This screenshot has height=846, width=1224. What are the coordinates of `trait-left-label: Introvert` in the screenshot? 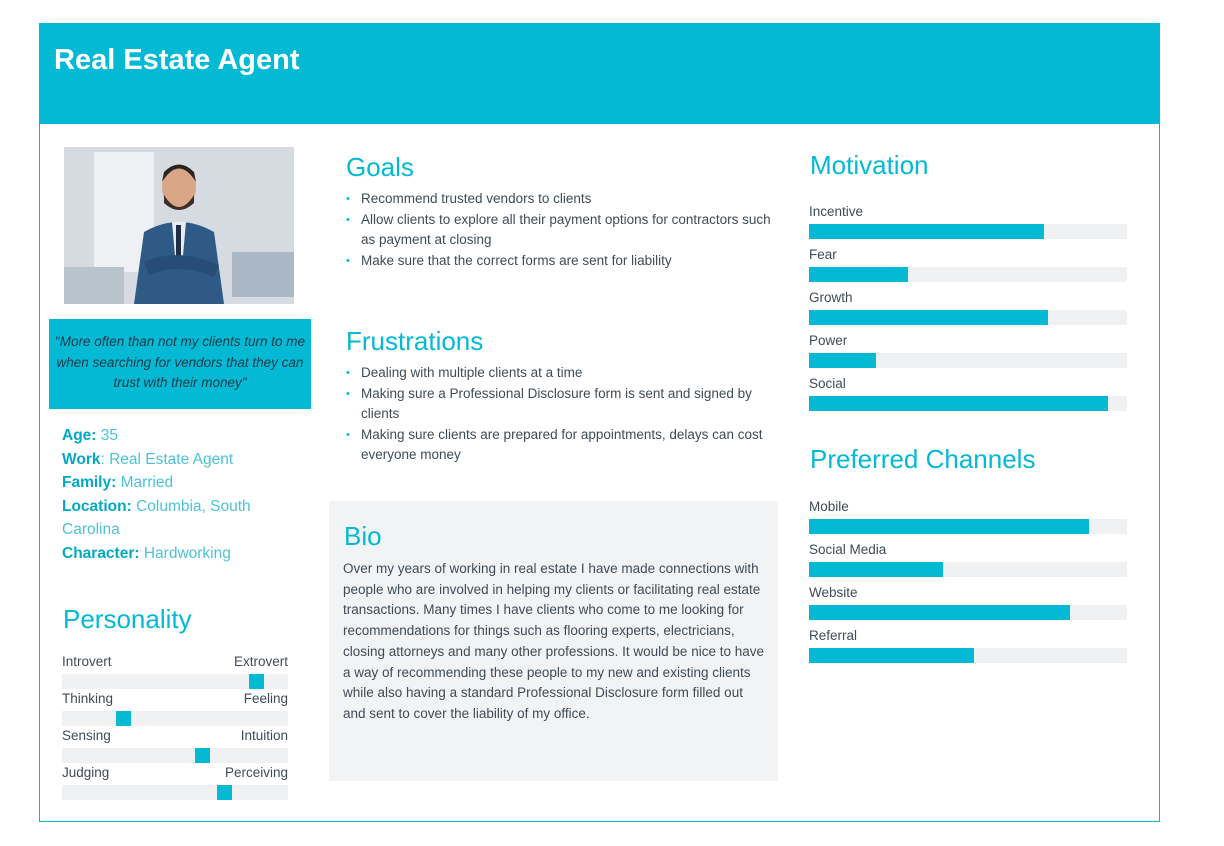 It's located at (87, 661).